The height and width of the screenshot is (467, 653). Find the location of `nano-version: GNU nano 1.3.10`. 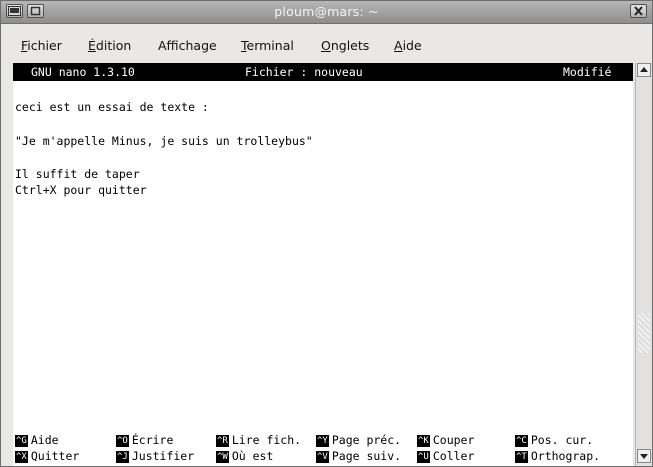

nano-version: GNU nano 1.3.10 is located at coordinates (83, 72).